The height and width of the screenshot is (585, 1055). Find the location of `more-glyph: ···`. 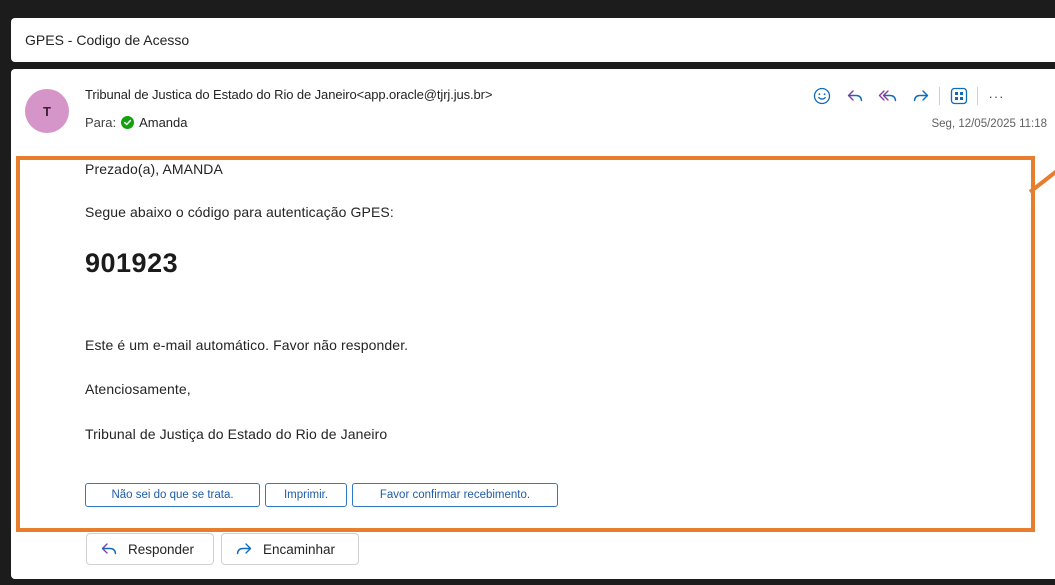

more-glyph: ··· is located at coordinates (996, 96).